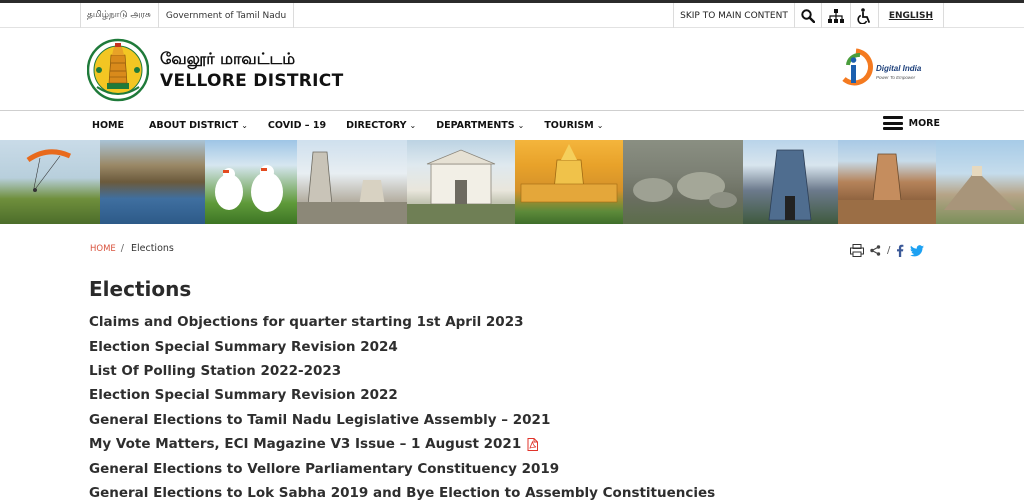 Image resolution: width=1024 pixels, height=500 pixels. Describe the element at coordinates (887, 250) in the screenshot. I see `page-tools: /` at that location.